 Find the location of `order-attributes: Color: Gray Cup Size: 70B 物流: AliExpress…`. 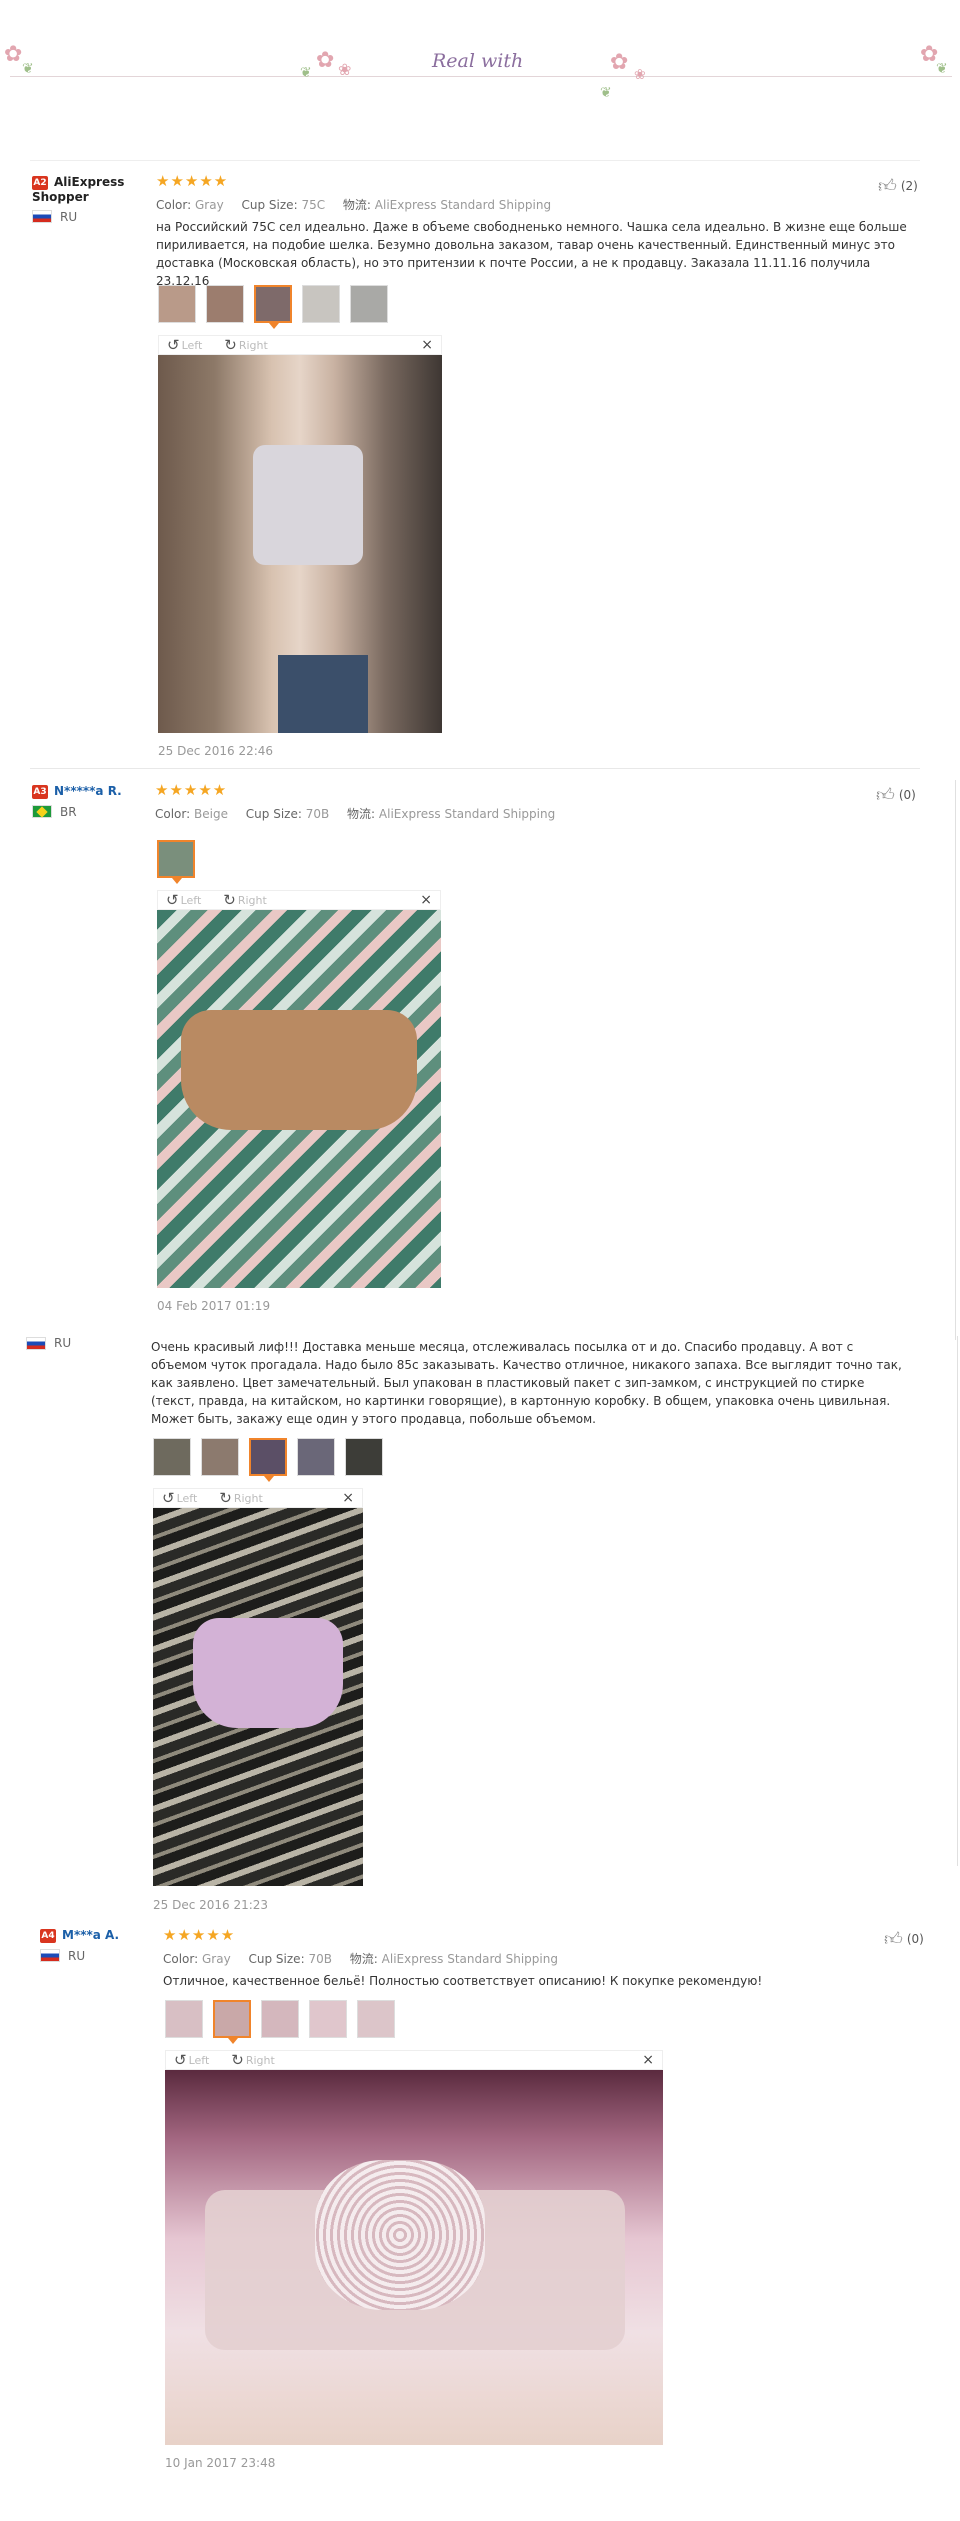

order-attributes: Color: Gray Cup Size: 70B 物流: AliExpress… is located at coordinates (360, 1958).